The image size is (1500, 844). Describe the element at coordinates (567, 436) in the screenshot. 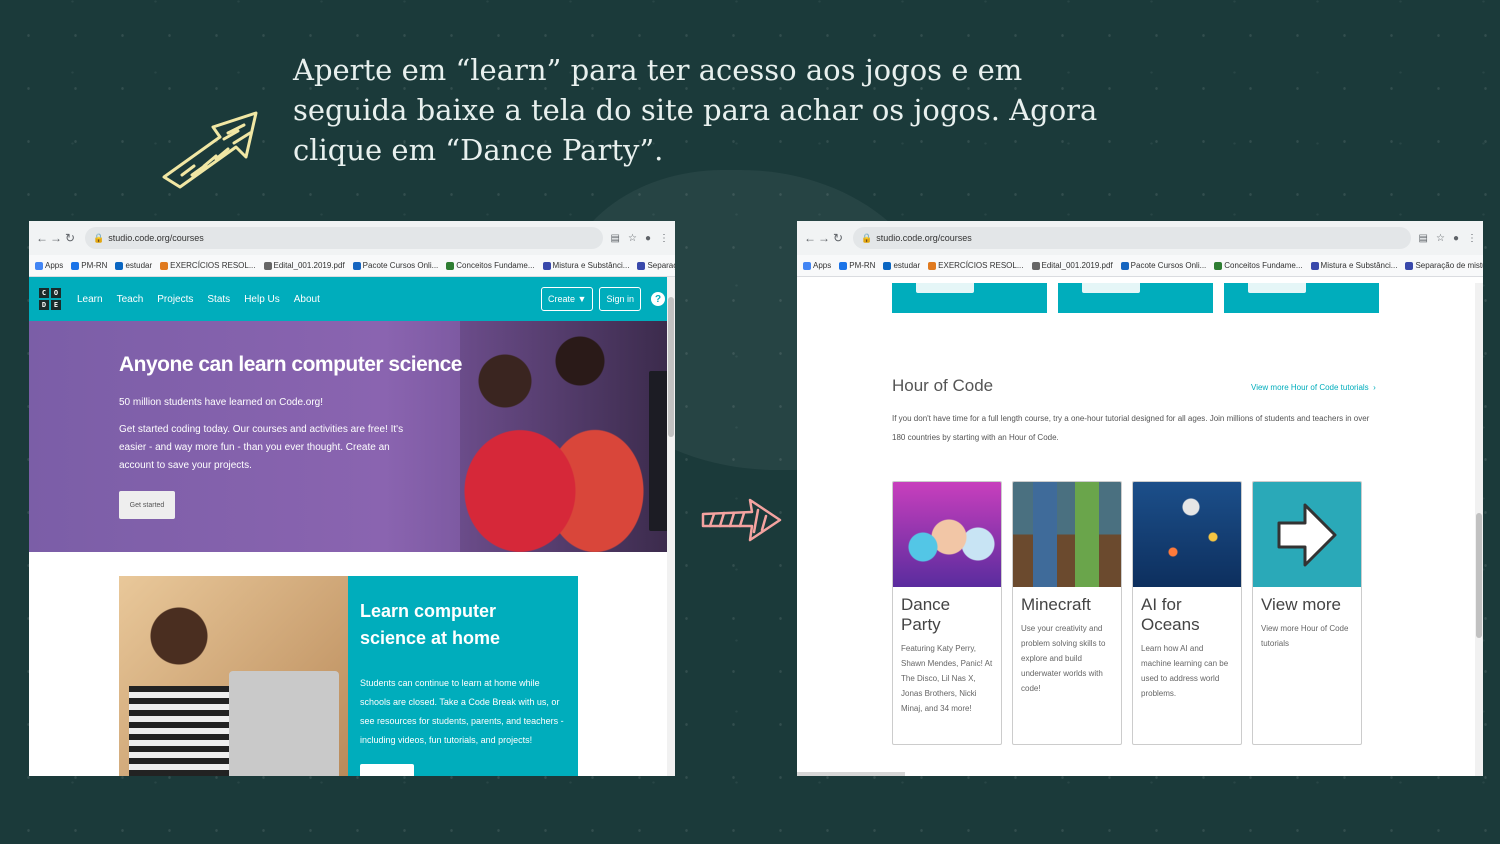

I see `hero-photo` at that location.